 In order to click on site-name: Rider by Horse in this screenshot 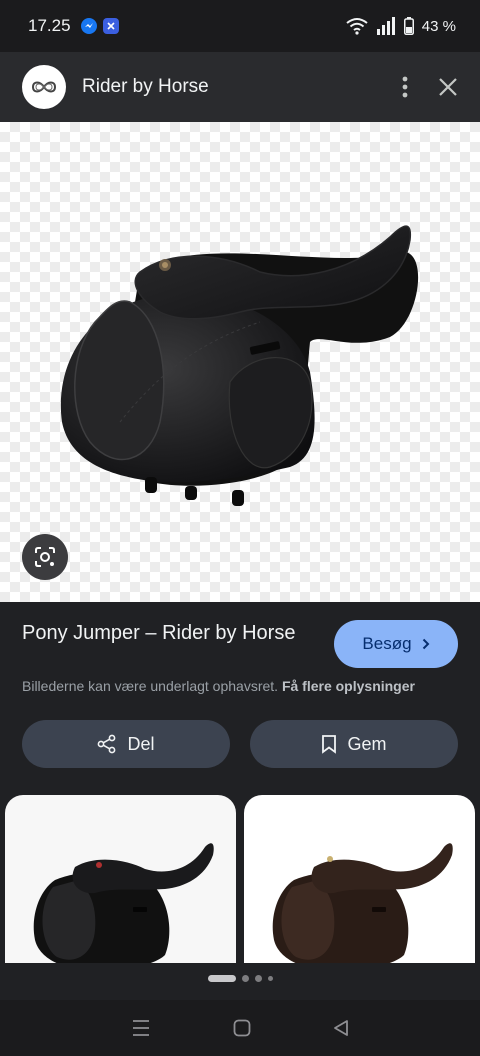, I will do `click(145, 87)`.